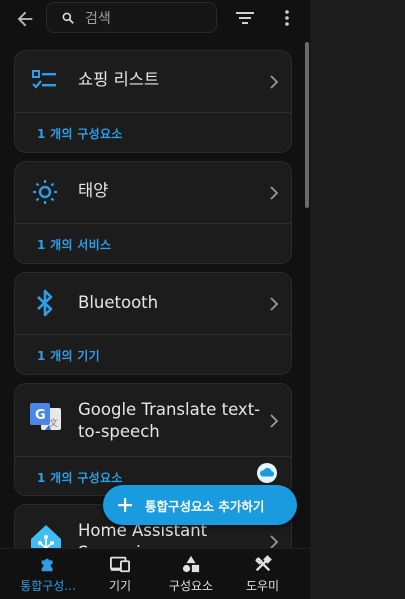 The width and height of the screenshot is (405, 599). I want to click on integration-title: Bluetooth, so click(118, 302).